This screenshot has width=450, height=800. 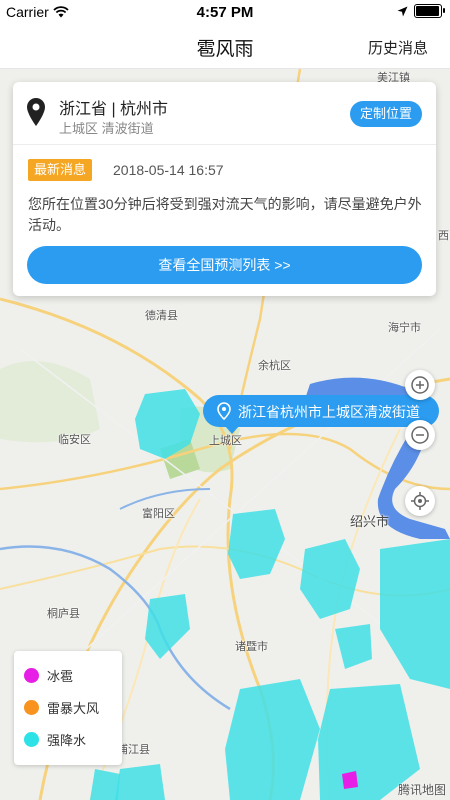 I want to click on history-messages-button: 历史消息, so click(x=398, y=47).